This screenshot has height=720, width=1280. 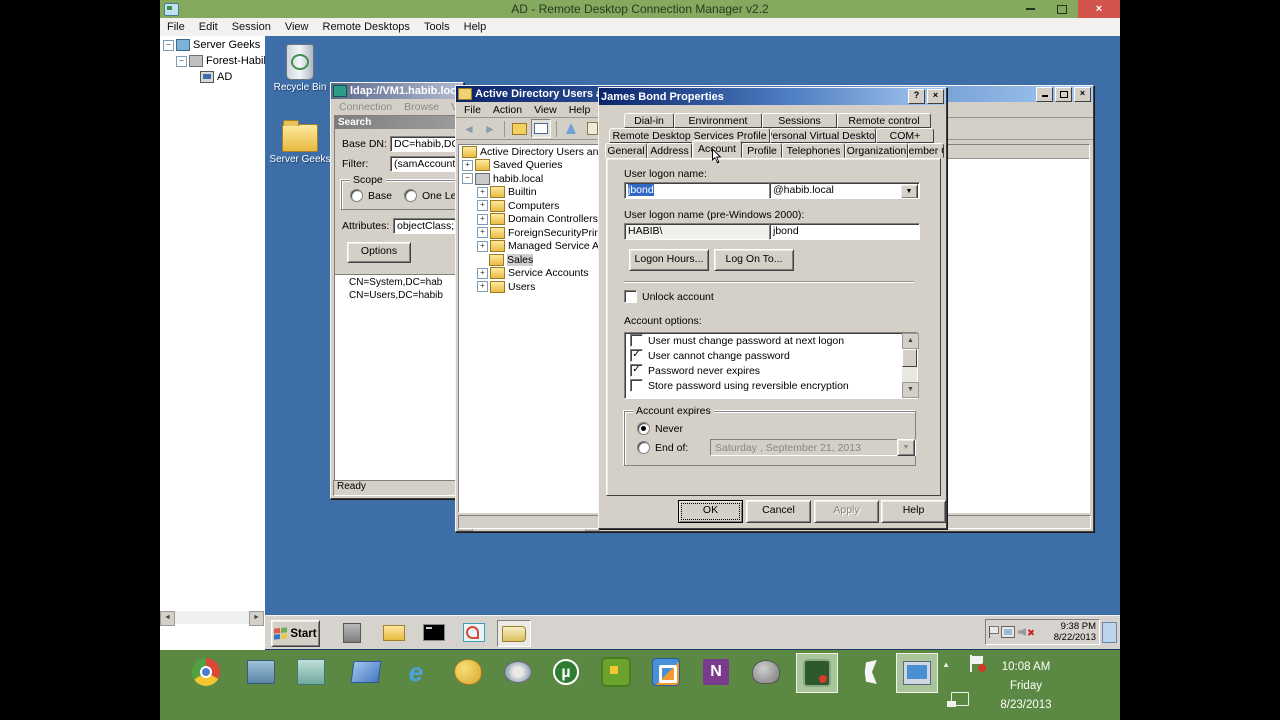 I want to click on taskbar-icon-server-manager, so click(x=352, y=632).